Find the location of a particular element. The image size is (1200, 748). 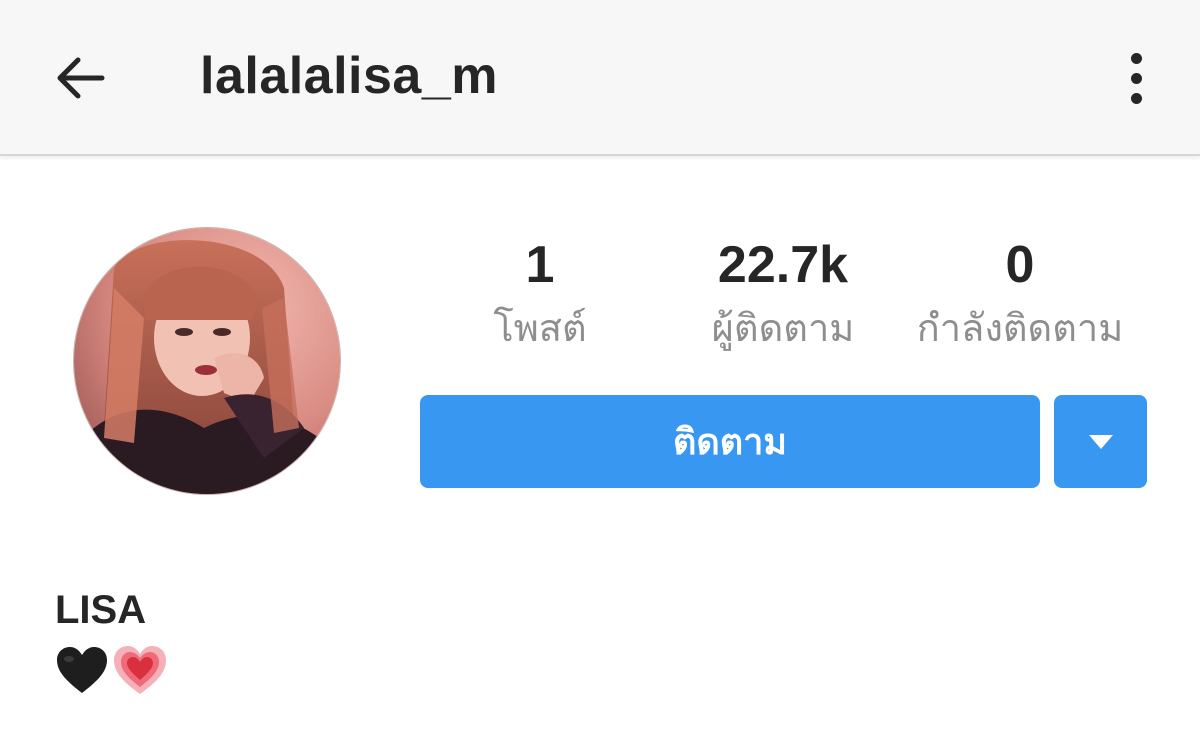

triangle-down-icon is located at coordinates (1100, 441).